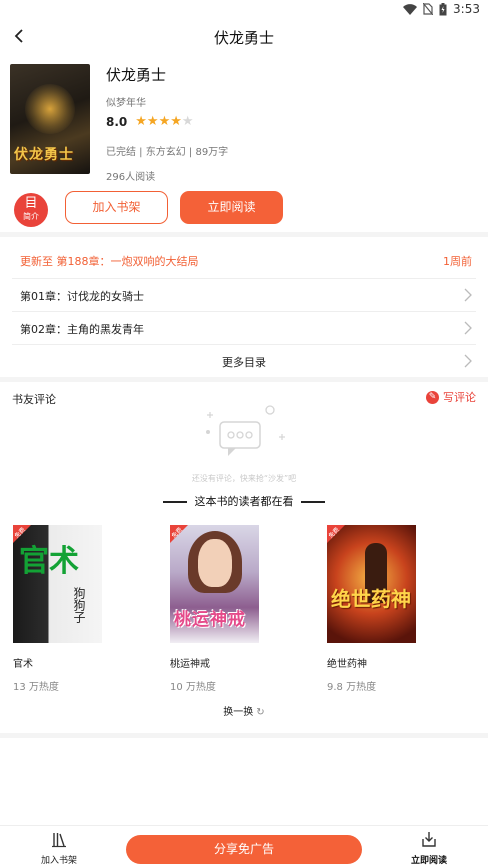 The width and height of the screenshot is (488, 867). I want to click on recommend-title-row: 这本书的读者都在看, so click(244, 501).